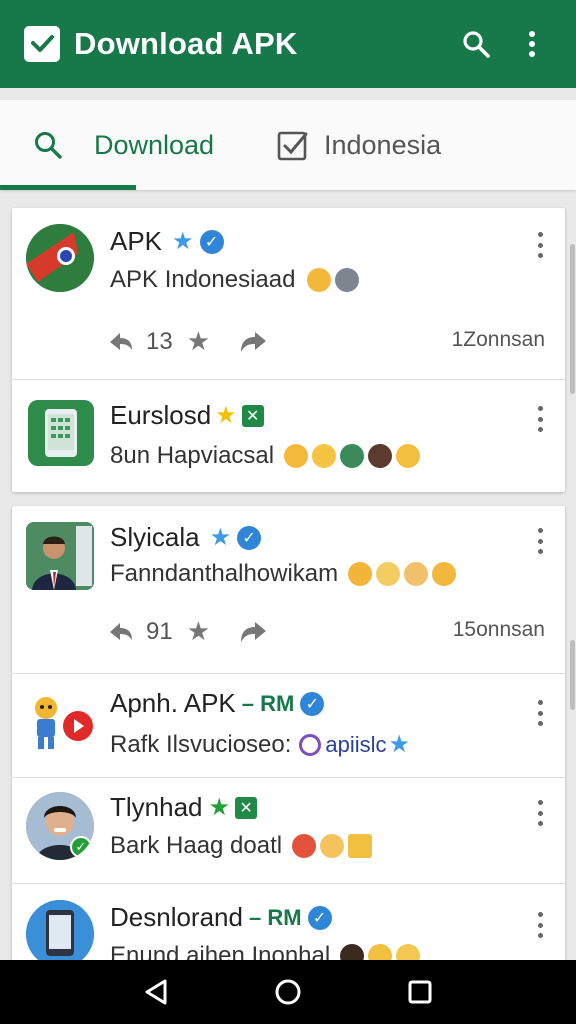 This screenshot has height=1024, width=576. What do you see at coordinates (292, 146) in the screenshot?
I see `checkbox-icon` at bounding box center [292, 146].